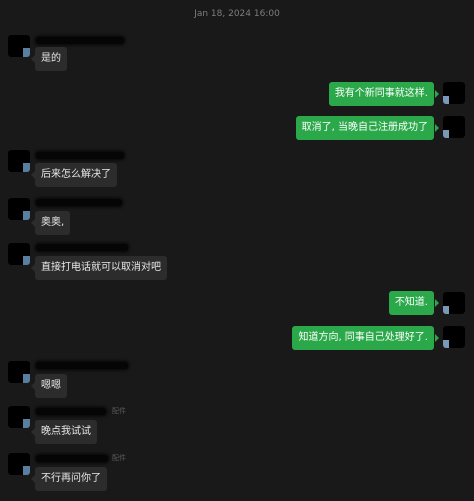 This screenshot has width=474, height=501. Describe the element at coordinates (363, 338) in the screenshot. I see `message-bubble-outgoing: 知道方向, 同事自己处理好了.` at that location.